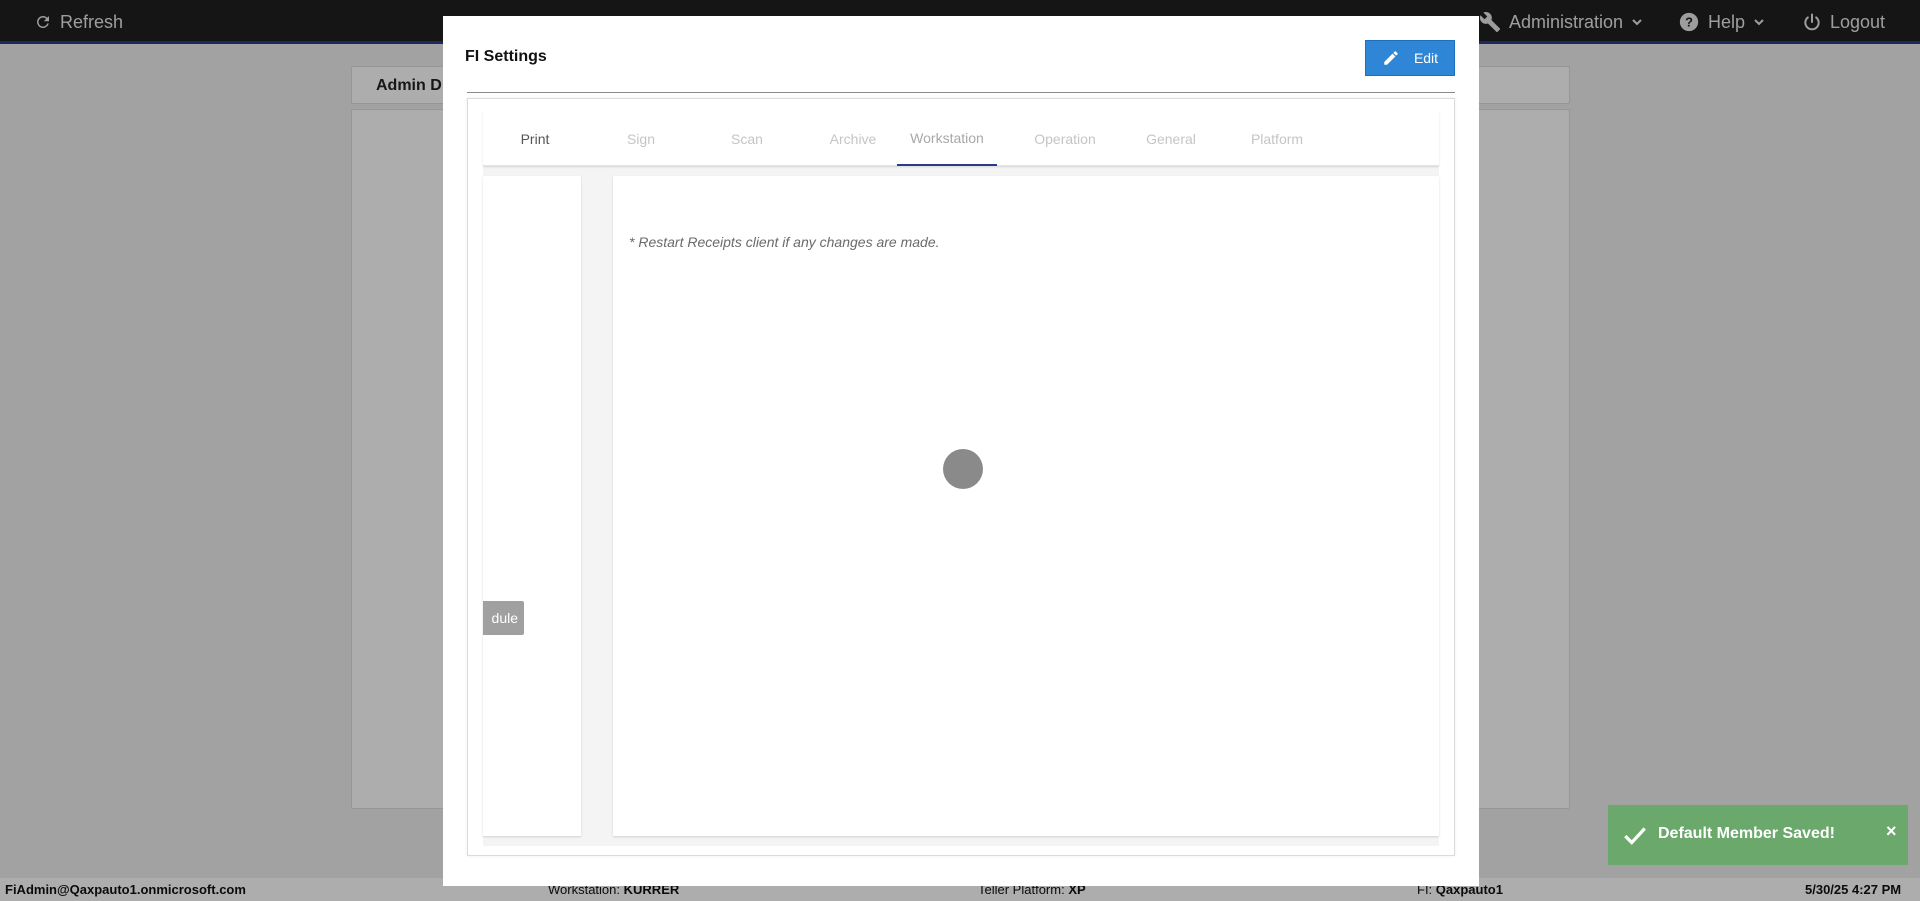 The image size is (1920, 901). What do you see at coordinates (532, 506) in the screenshot?
I see `workstation-list-panel: dule` at bounding box center [532, 506].